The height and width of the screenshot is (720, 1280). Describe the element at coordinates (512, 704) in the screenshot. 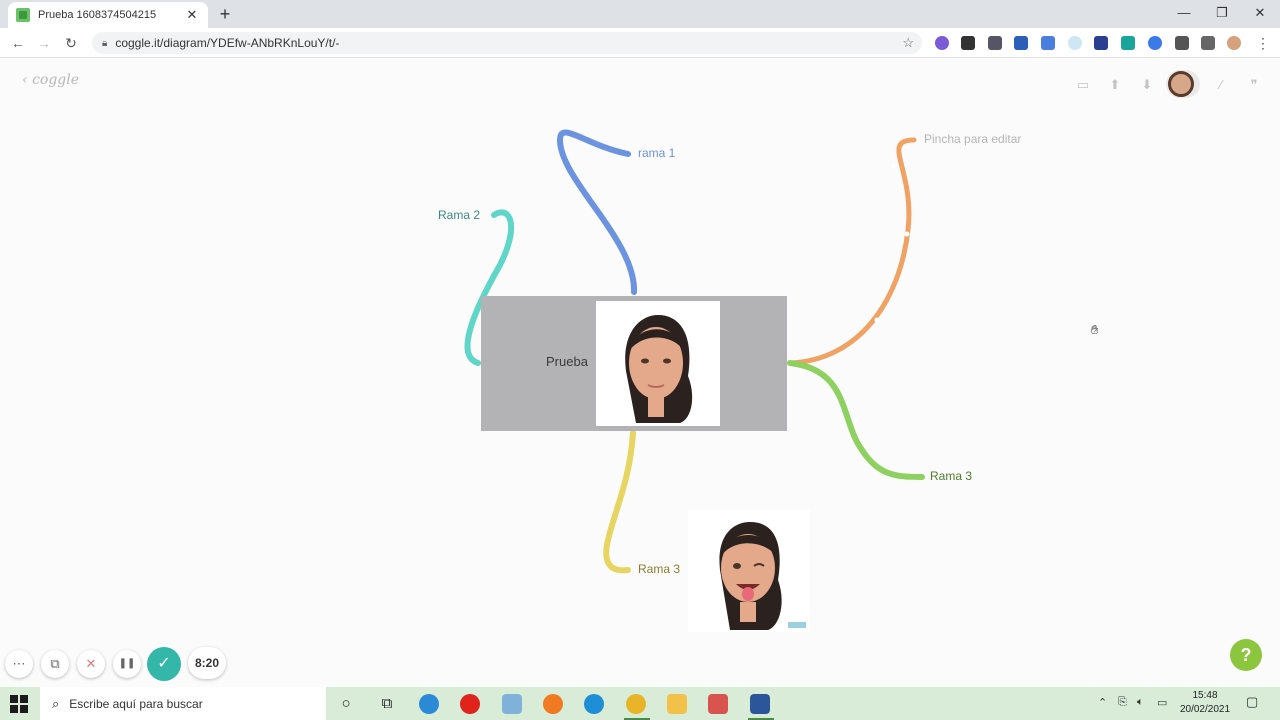

I see `app-icon` at that location.